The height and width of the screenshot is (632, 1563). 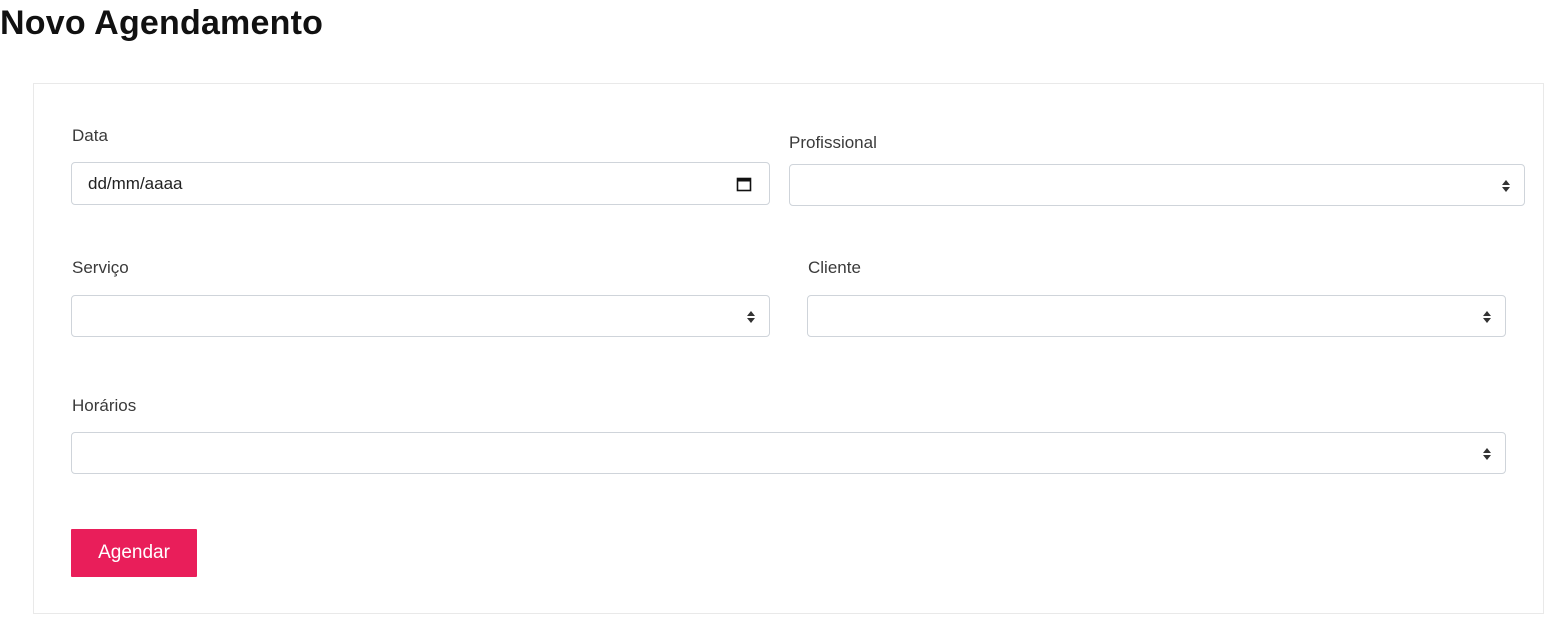 I want to click on horarios-select, so click(x=788, y=453).